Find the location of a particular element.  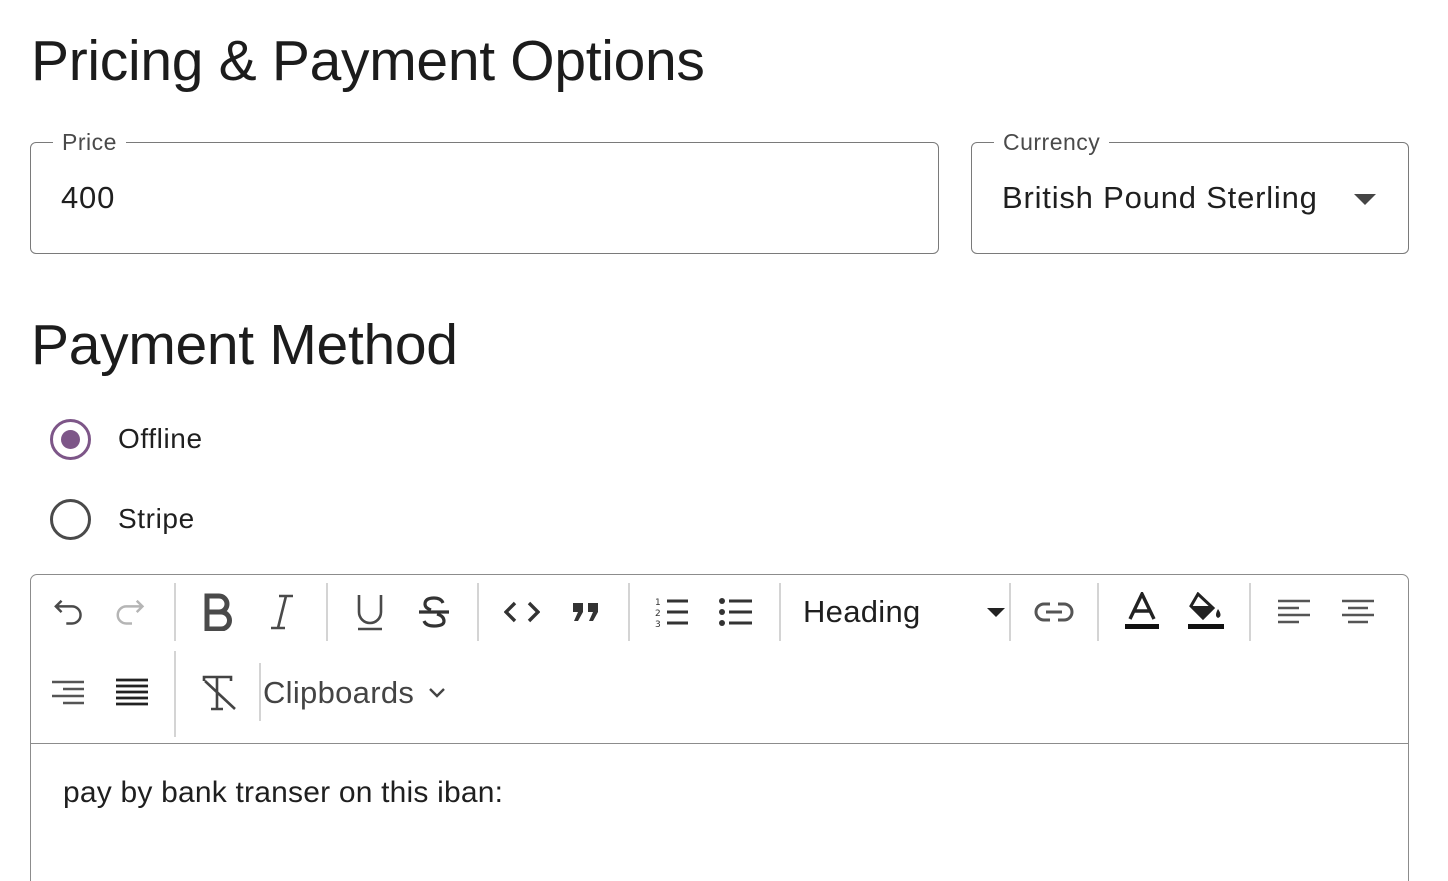

align-center-button is located at coordinates (1358, 612).